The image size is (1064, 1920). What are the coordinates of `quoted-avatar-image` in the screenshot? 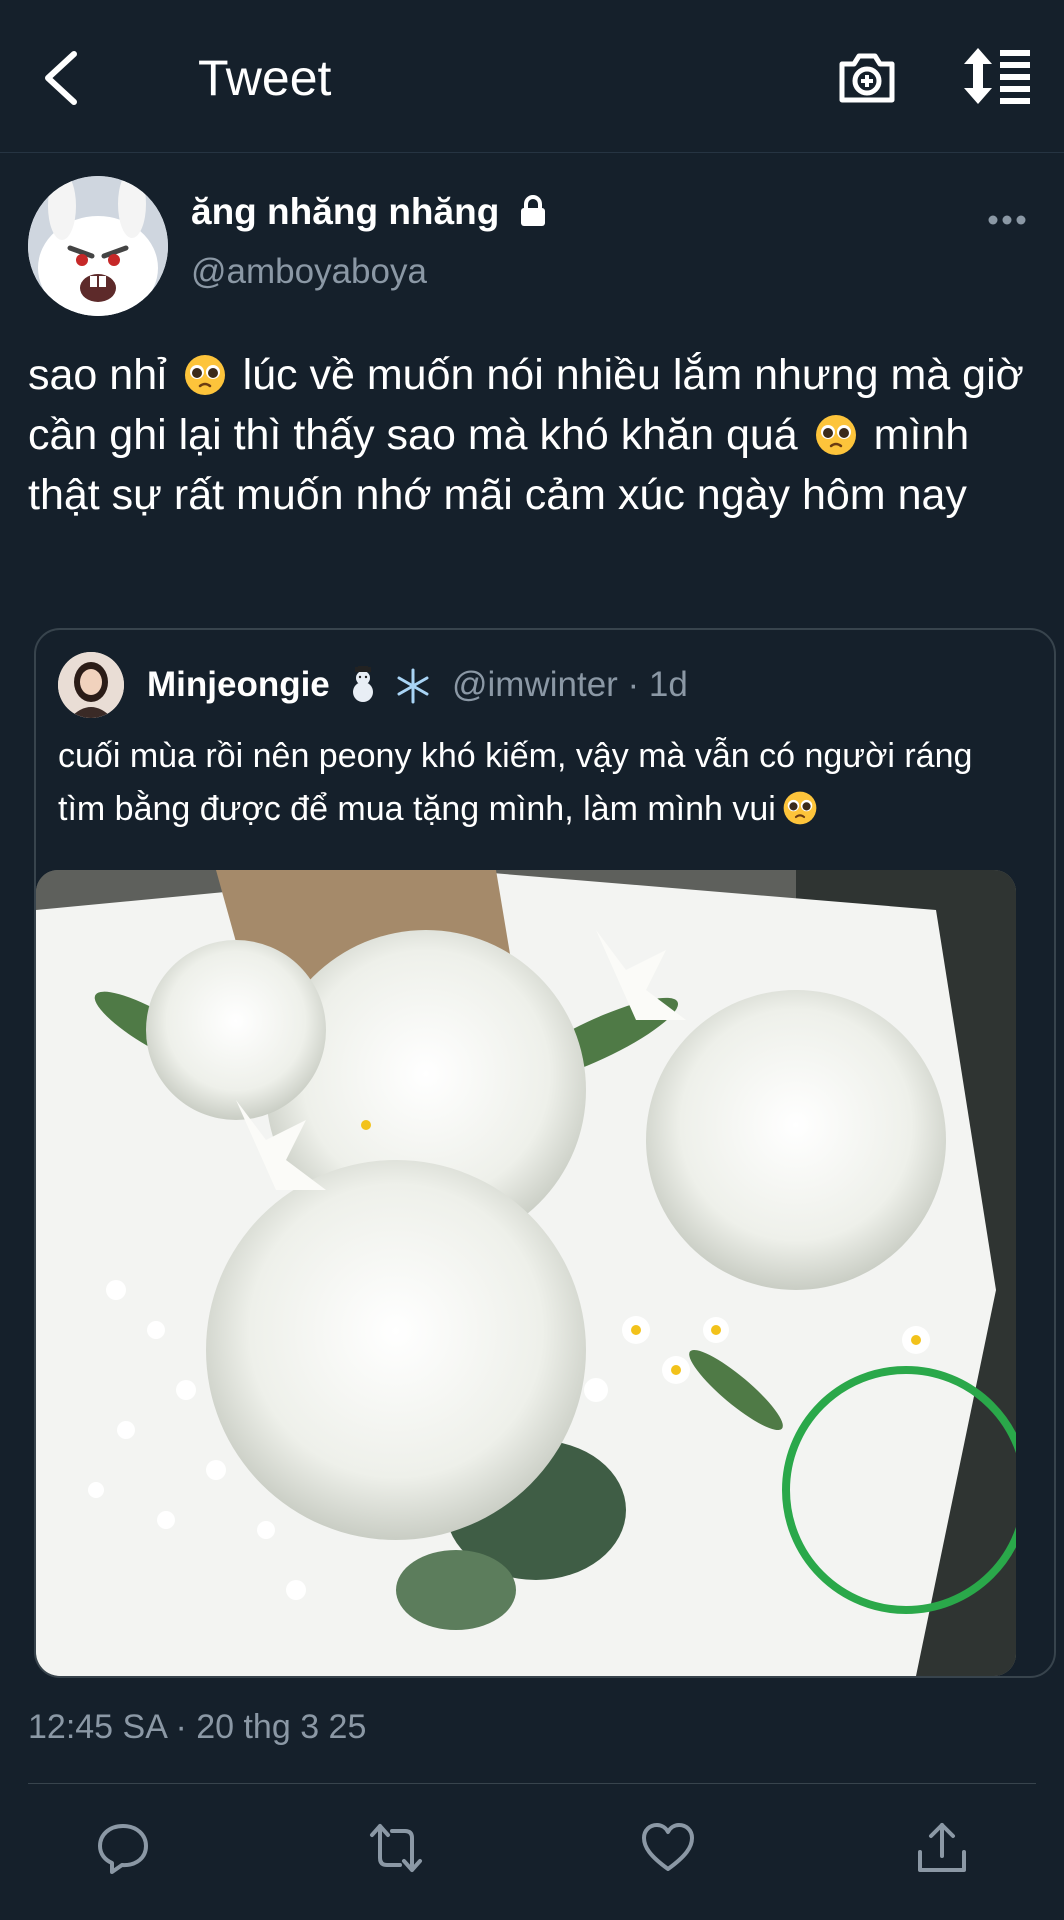 It's located at (91, 685).